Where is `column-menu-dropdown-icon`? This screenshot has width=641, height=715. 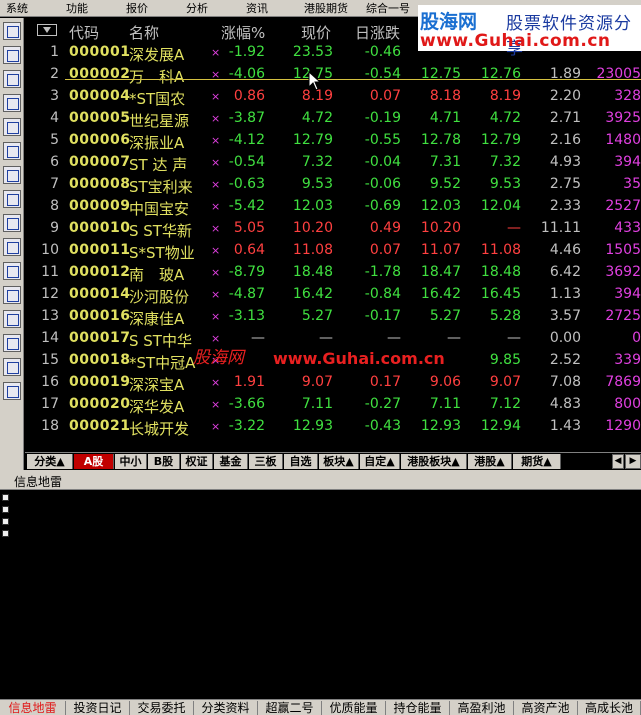
column-menu-dropdown-icon is located at coordinates (47, 30).